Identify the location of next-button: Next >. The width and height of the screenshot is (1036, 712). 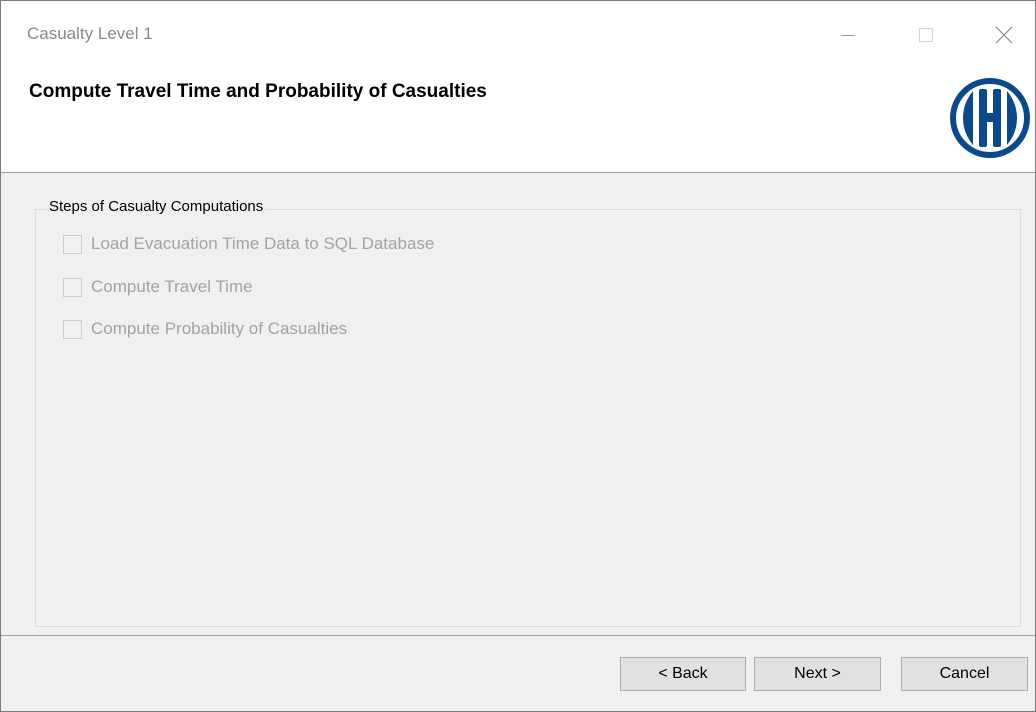
(817, 674).